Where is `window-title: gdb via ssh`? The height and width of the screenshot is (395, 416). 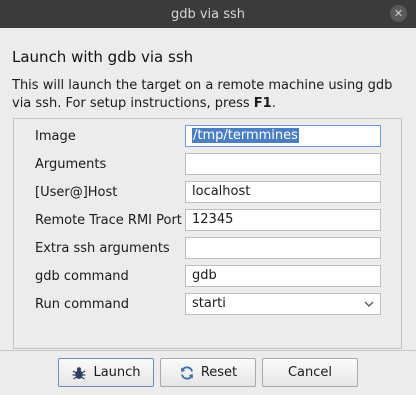
window-title: gdb via ssh is located at coordinates (208, 14).